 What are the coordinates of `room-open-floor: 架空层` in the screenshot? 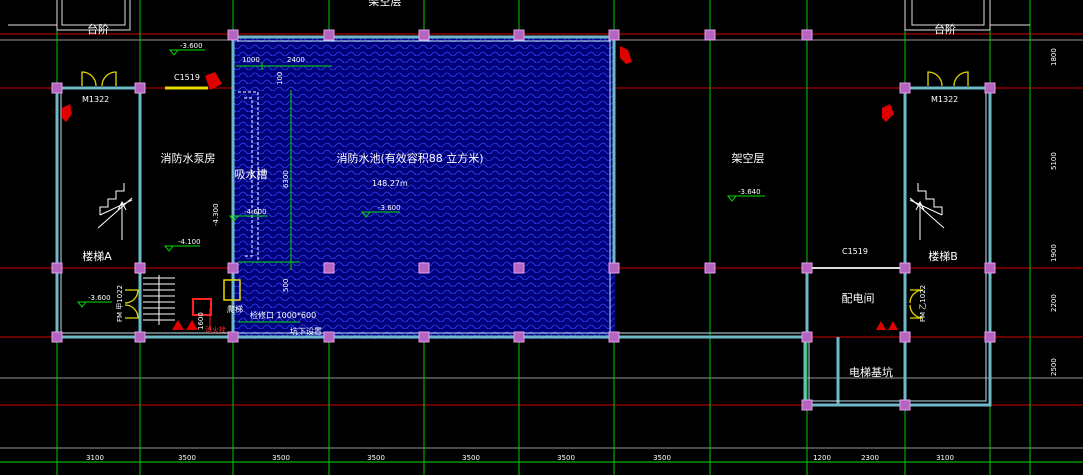 It's located at (748, 158).